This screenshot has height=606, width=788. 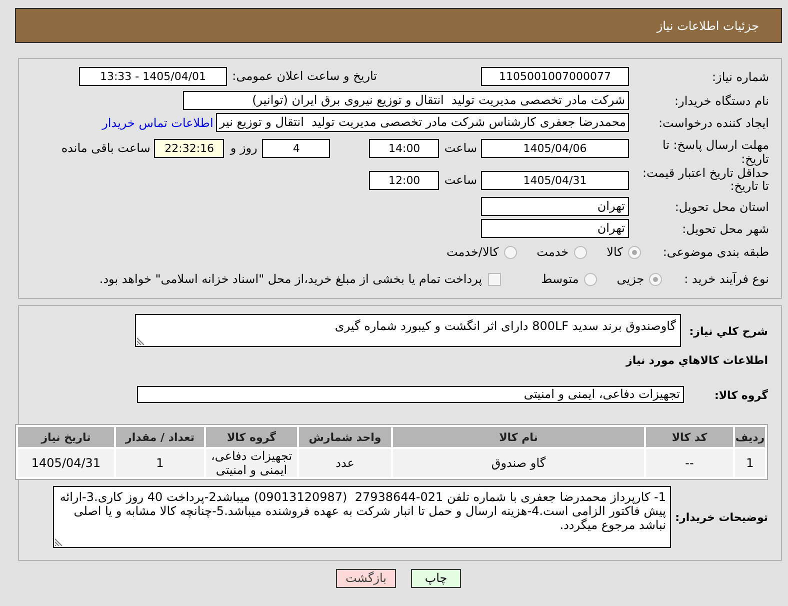 What do you see at coordinates (404, 148) in the screenshot?
I see `deadline-time-field: 14:00` at bounding box center [404, 148].